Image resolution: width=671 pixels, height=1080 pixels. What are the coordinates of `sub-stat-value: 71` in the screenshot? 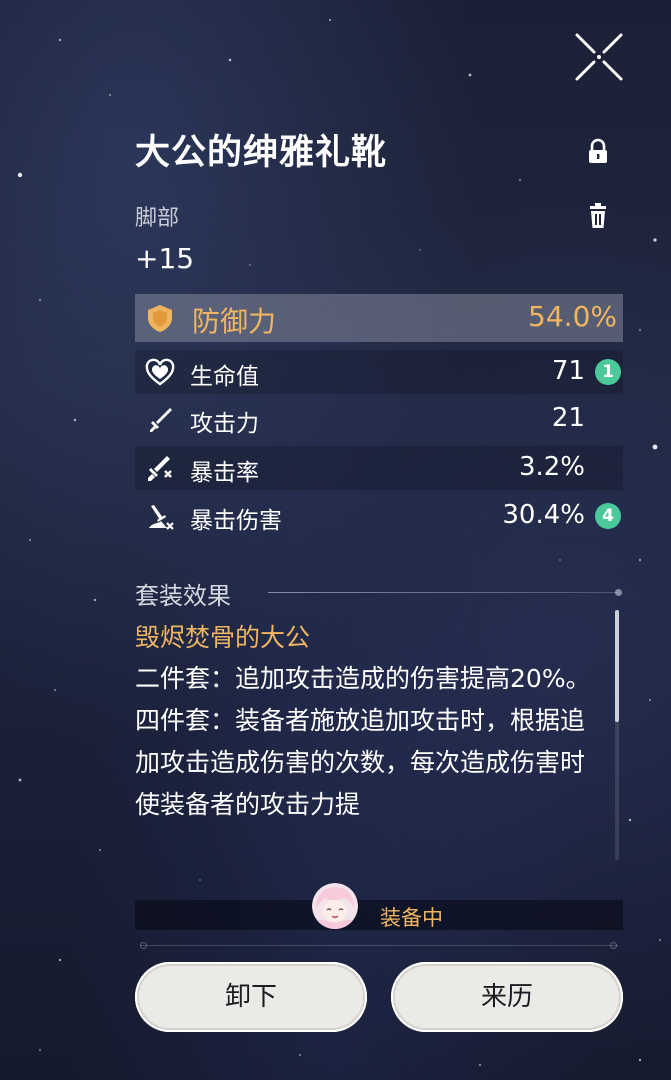 It's located at (568, 371).